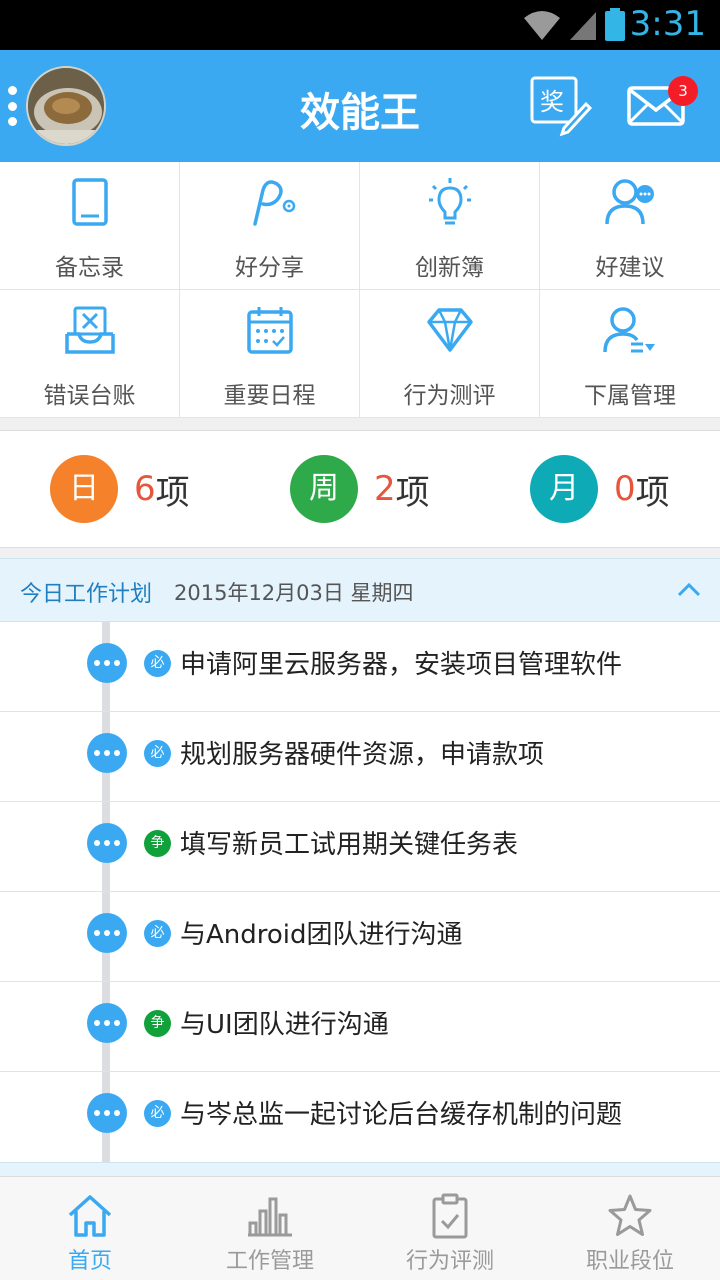  Describe the element at coordinates (89, 330) in the screenshot. I see `error-ledger-icon` at that location.